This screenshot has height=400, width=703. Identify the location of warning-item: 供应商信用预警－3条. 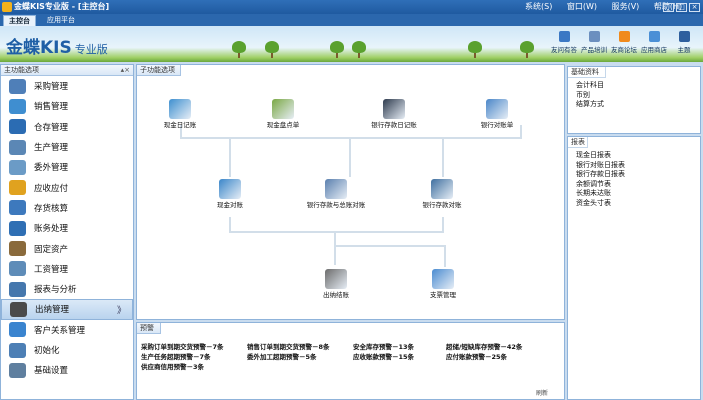
(172, 366).